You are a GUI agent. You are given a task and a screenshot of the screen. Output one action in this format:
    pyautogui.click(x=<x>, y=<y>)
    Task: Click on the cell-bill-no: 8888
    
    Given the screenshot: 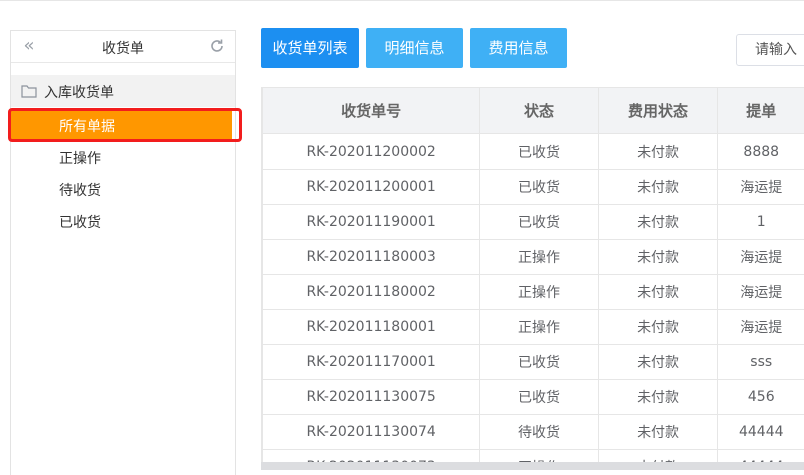 What is the action you would take?
    pyautogui.click(x=761, y=152)
    